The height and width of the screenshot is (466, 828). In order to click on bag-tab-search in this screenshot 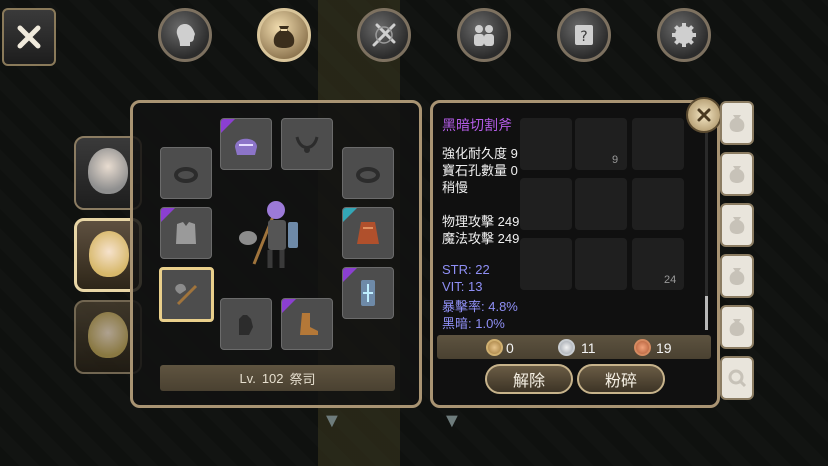, I will do `click(737, 378)`.